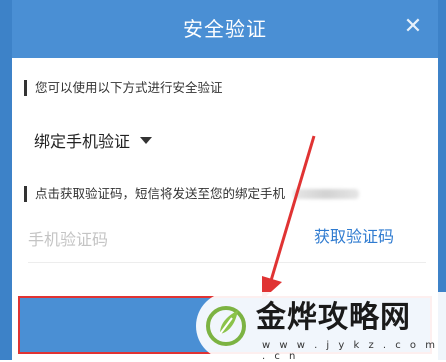 This screenshot has height=362, width=446. What do you see at coordinates (326, 194) in the screenshot?
I see `masked-phone-number` at bounding box center [326, 194].